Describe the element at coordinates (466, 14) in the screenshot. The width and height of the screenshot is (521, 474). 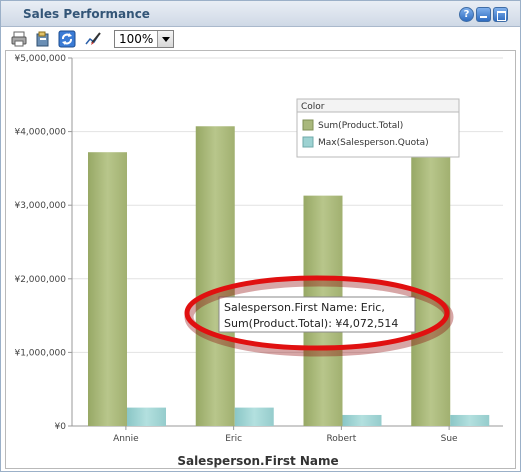
I see `help-icon: ?` at that location.